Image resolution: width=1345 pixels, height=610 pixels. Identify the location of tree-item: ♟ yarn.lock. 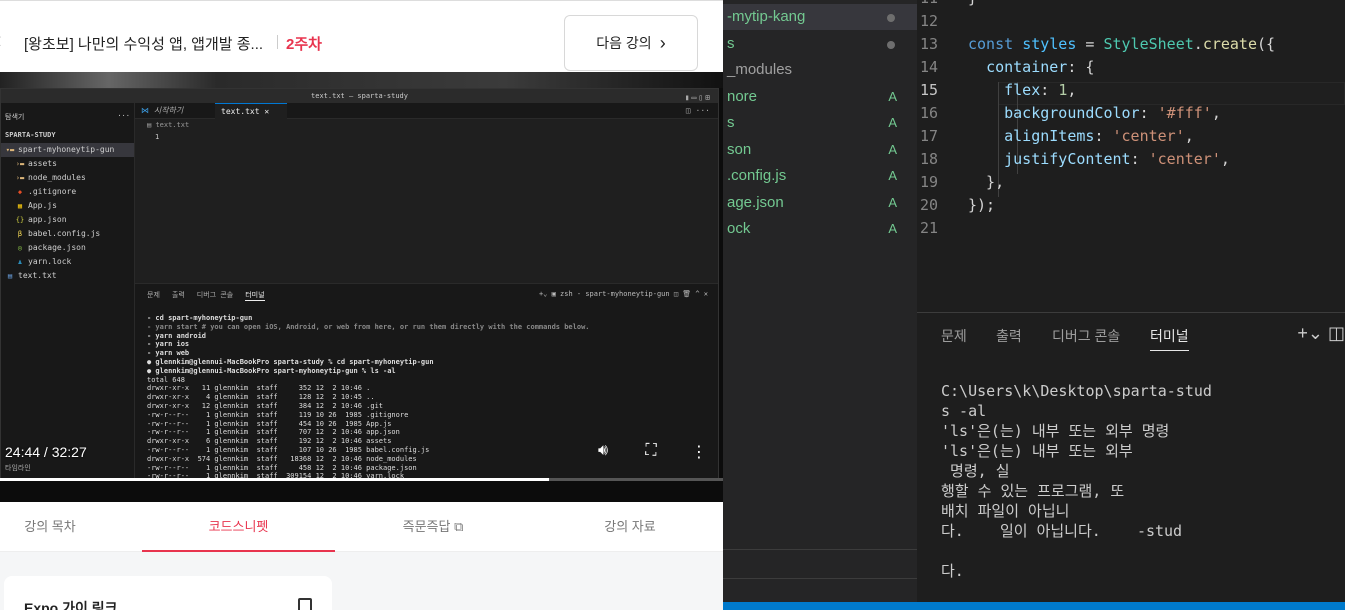
(67, 262).